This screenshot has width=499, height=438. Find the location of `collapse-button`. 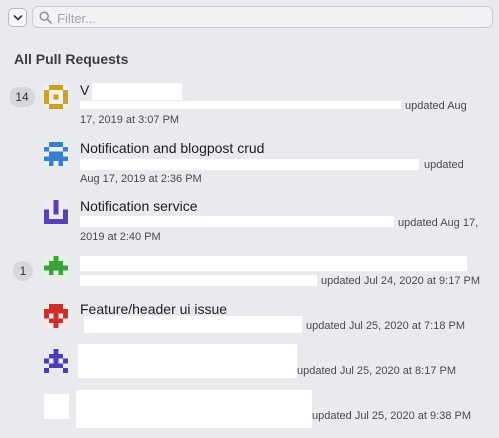

collapse-button is located at coordinates (17, 17).